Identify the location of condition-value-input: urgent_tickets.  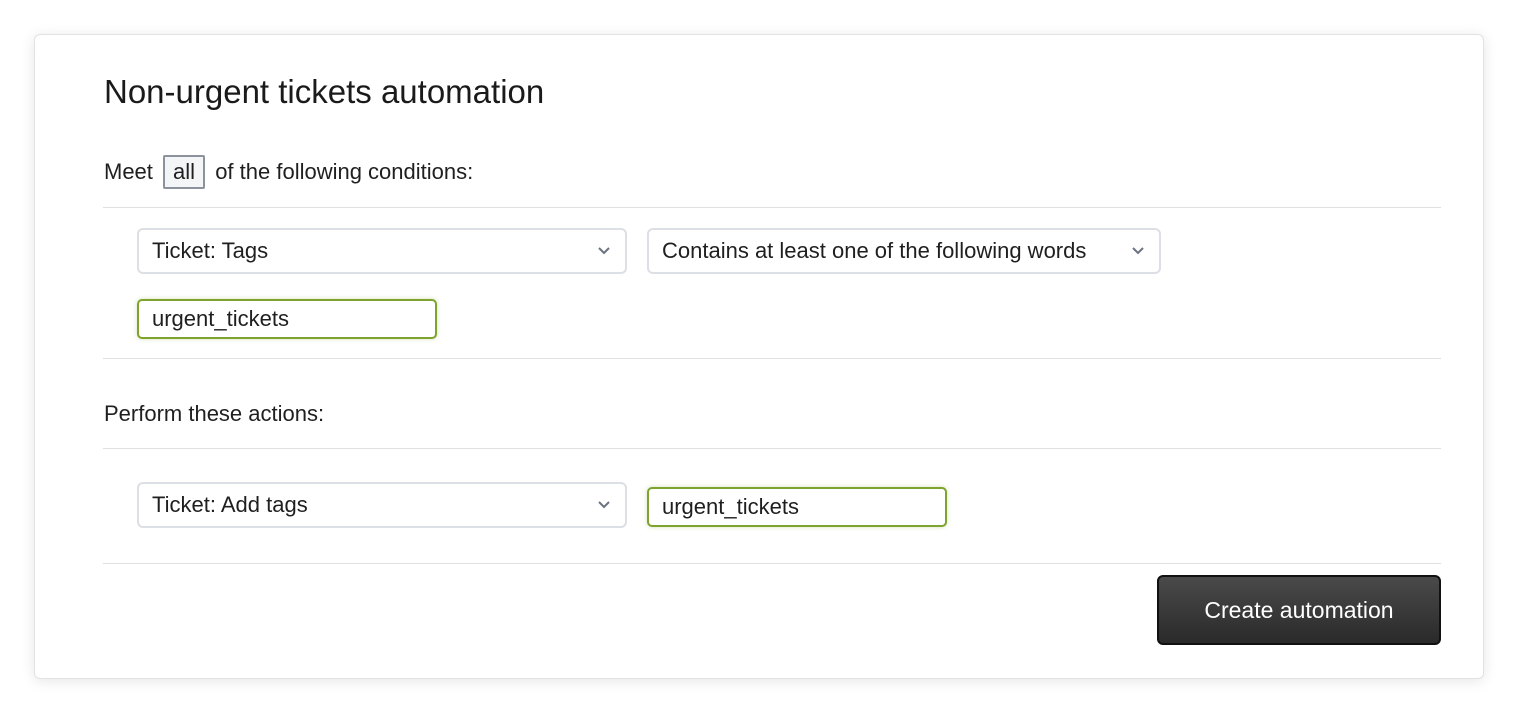
(287, 319).